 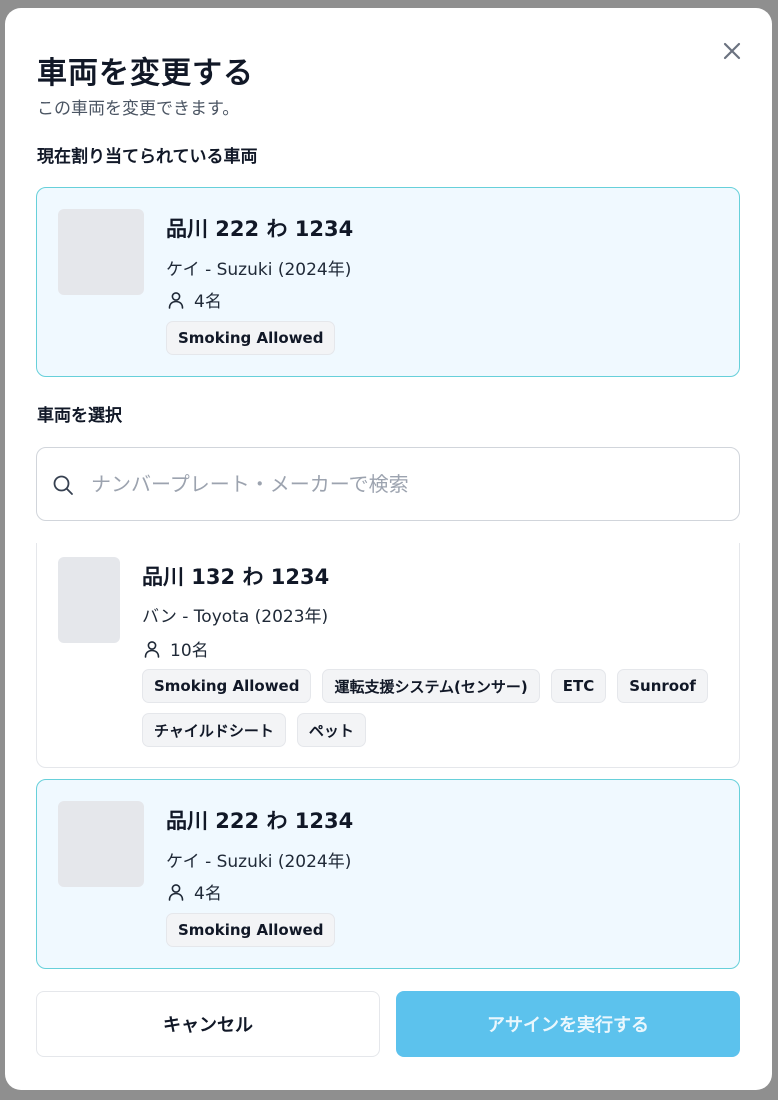 What do you see at coordinates (236, 577) in the screenshot?
I see `vehicle-plate: 品川 132 わ 1234` at bounding box center [236, 577].